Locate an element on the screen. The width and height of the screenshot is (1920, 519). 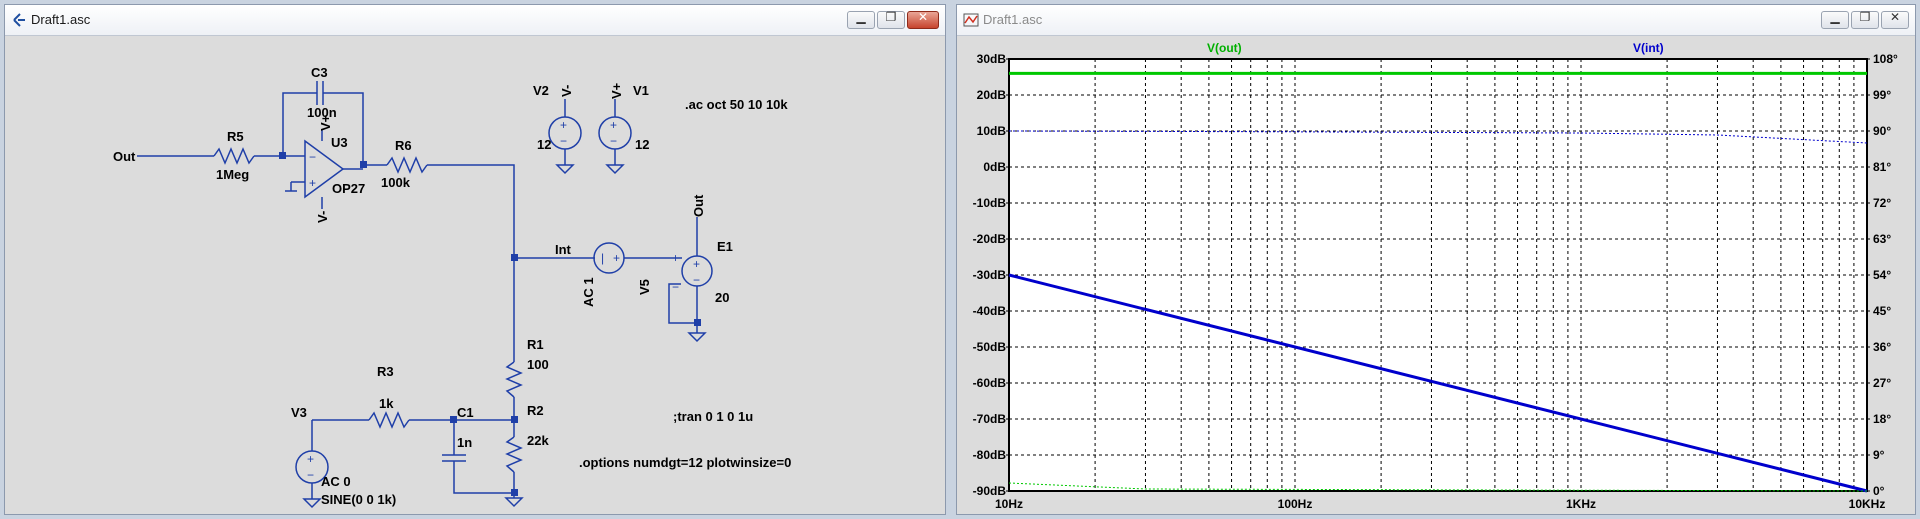
v5-ac: AC 1 is located at coordinates (588, 292).